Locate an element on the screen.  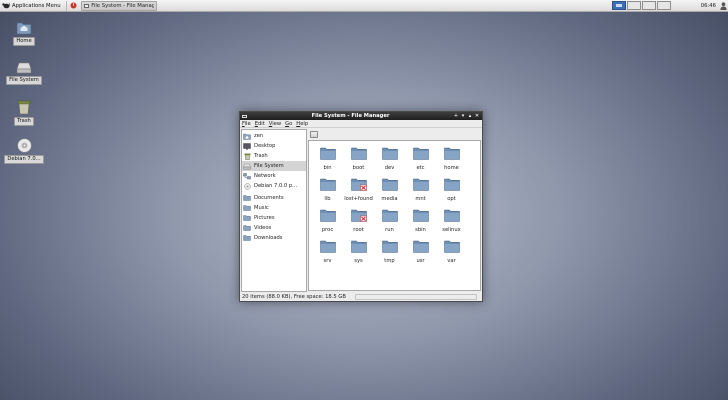
workspace-window-thumb is located at coordinates (618, 5).